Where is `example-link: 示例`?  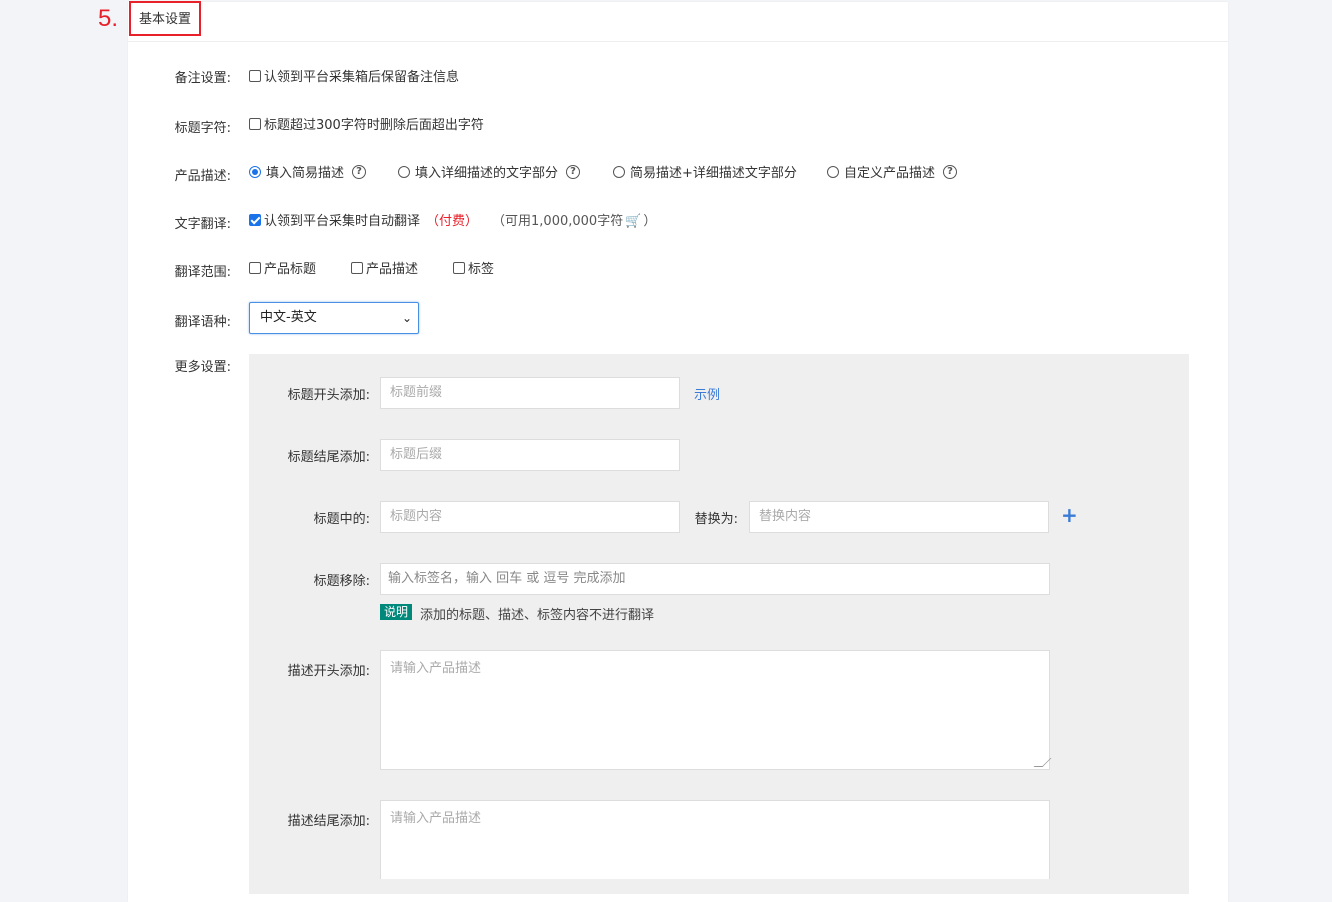 example-link: 示例 is located at coordinates (707, 393).